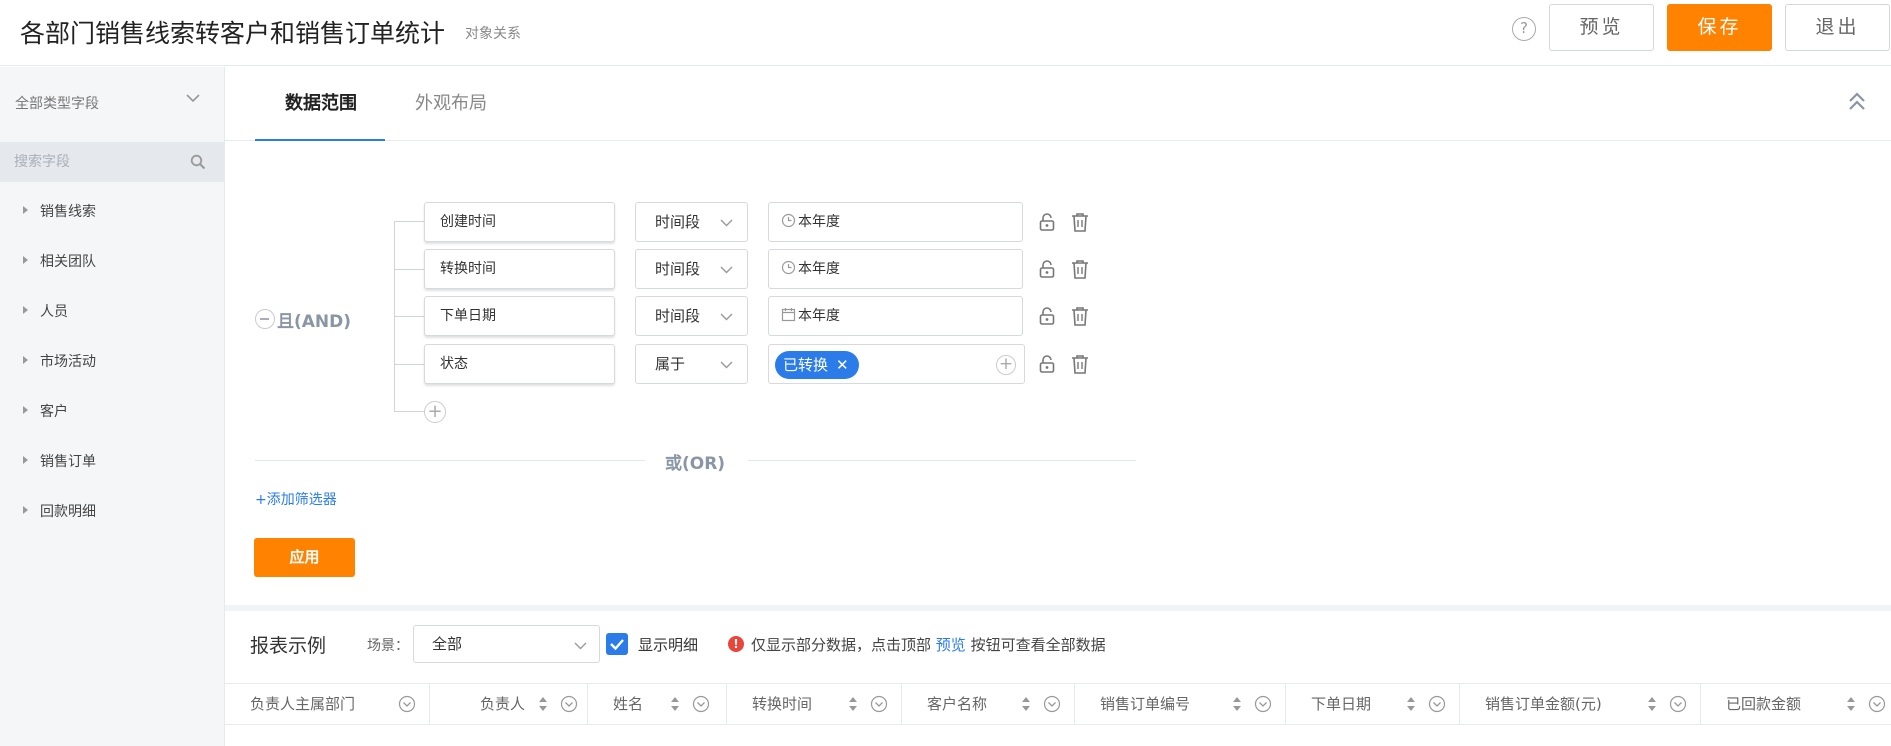 This screenshot has width=1891, height=746. Describe the element at coordinates (519, 364) in the screenshot. I see `filter-field-select: 状态` at that location.